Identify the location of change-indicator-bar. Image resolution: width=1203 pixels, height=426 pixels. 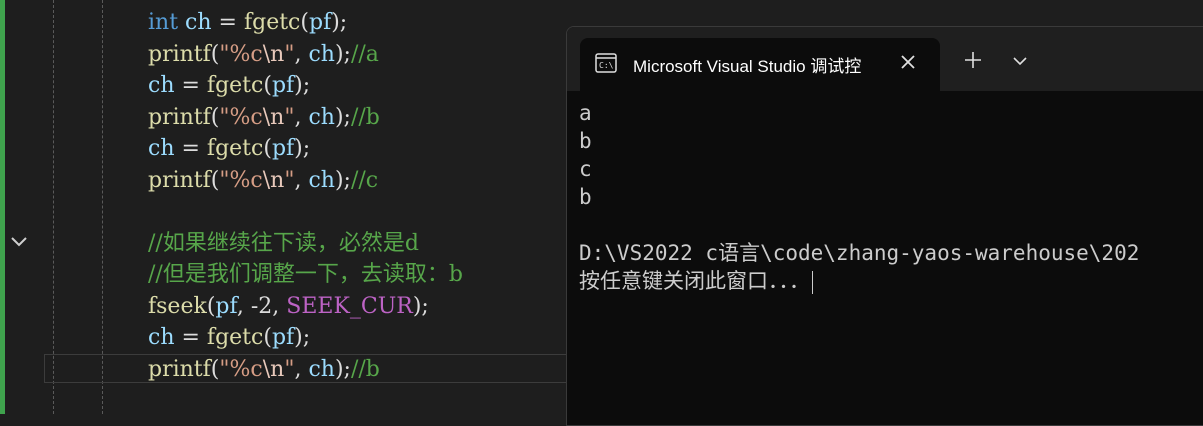
(2, 207).